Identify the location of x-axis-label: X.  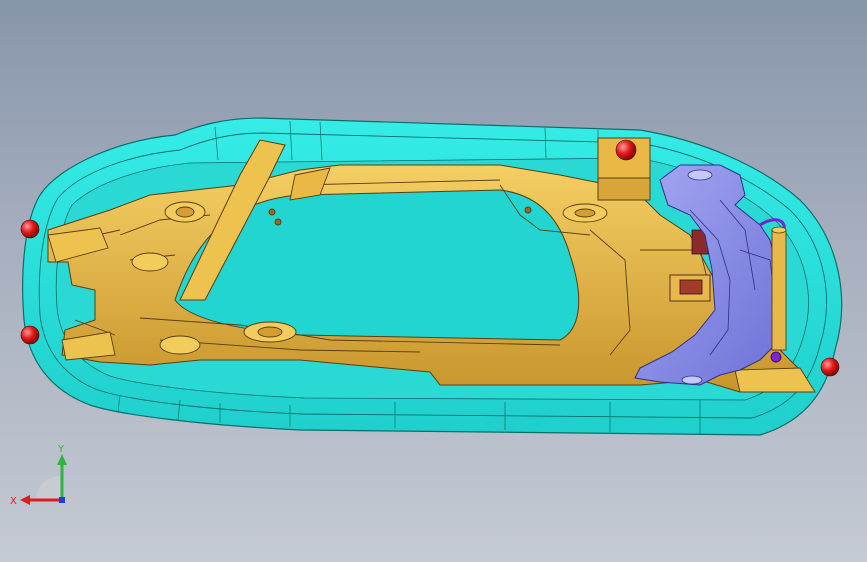
(13, 501).